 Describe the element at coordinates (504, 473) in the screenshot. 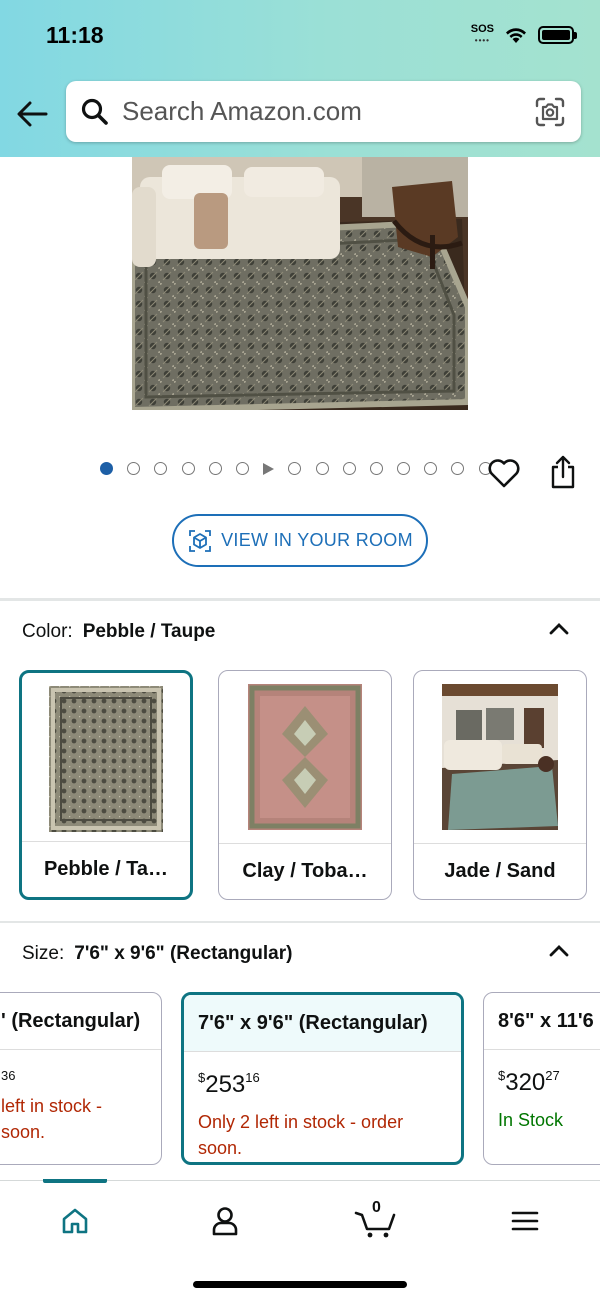

I see `heart-icon` at that location.